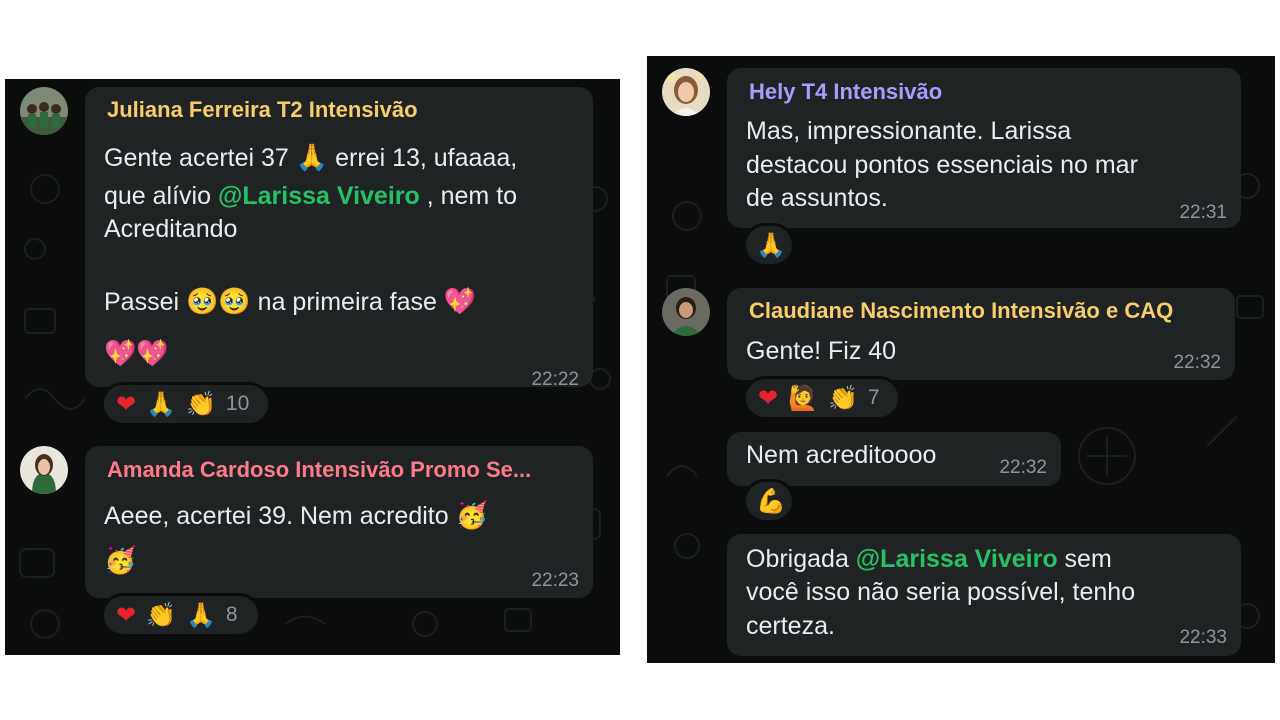  What do you see at coordinates (822, 398) in the screenshot?
I see `reactions-bar: ❤ 🙋 👏 7` at bounding box center [822, 398].